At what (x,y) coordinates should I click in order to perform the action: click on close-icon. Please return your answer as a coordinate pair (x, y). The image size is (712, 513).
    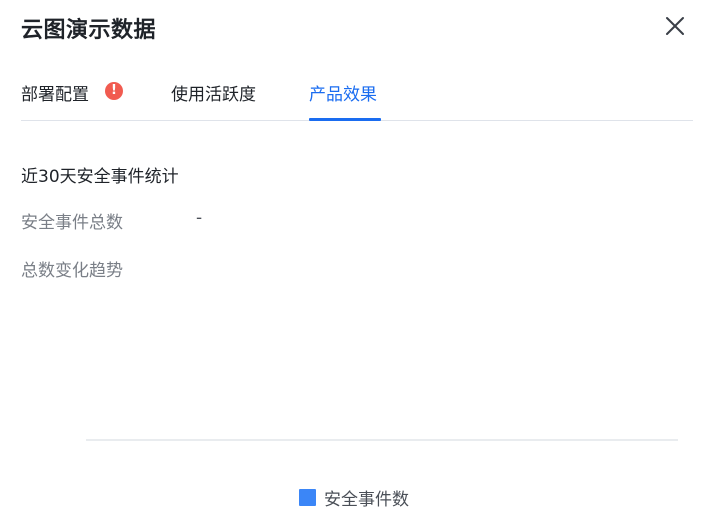
    Looking at the image, I should click on (675, 26).